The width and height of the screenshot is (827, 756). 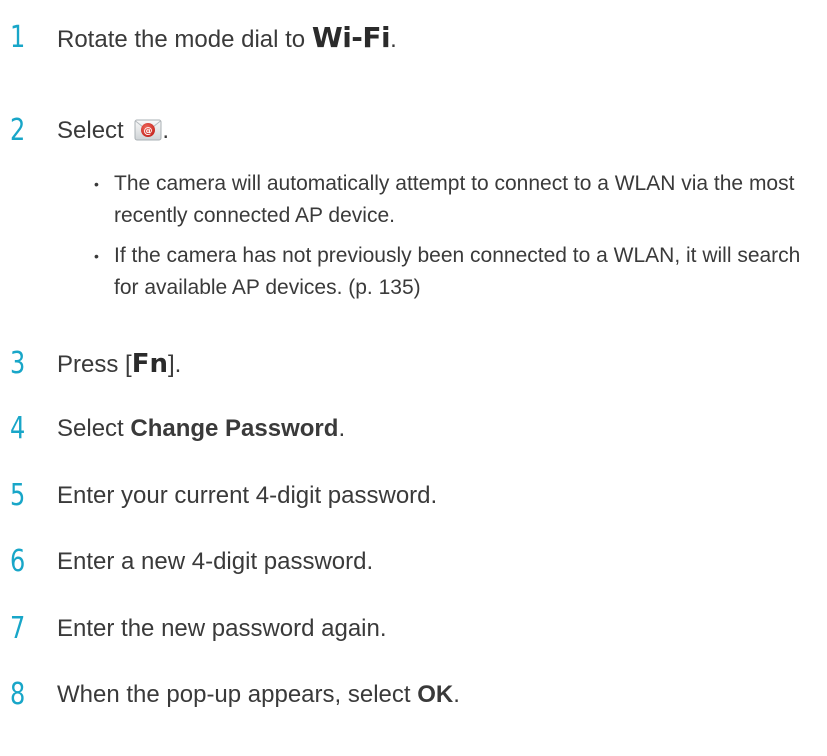 What do you see at coordinates (18, 694) in the screenshot?
I see `step-number: 8` at bounding box center [18, 694].